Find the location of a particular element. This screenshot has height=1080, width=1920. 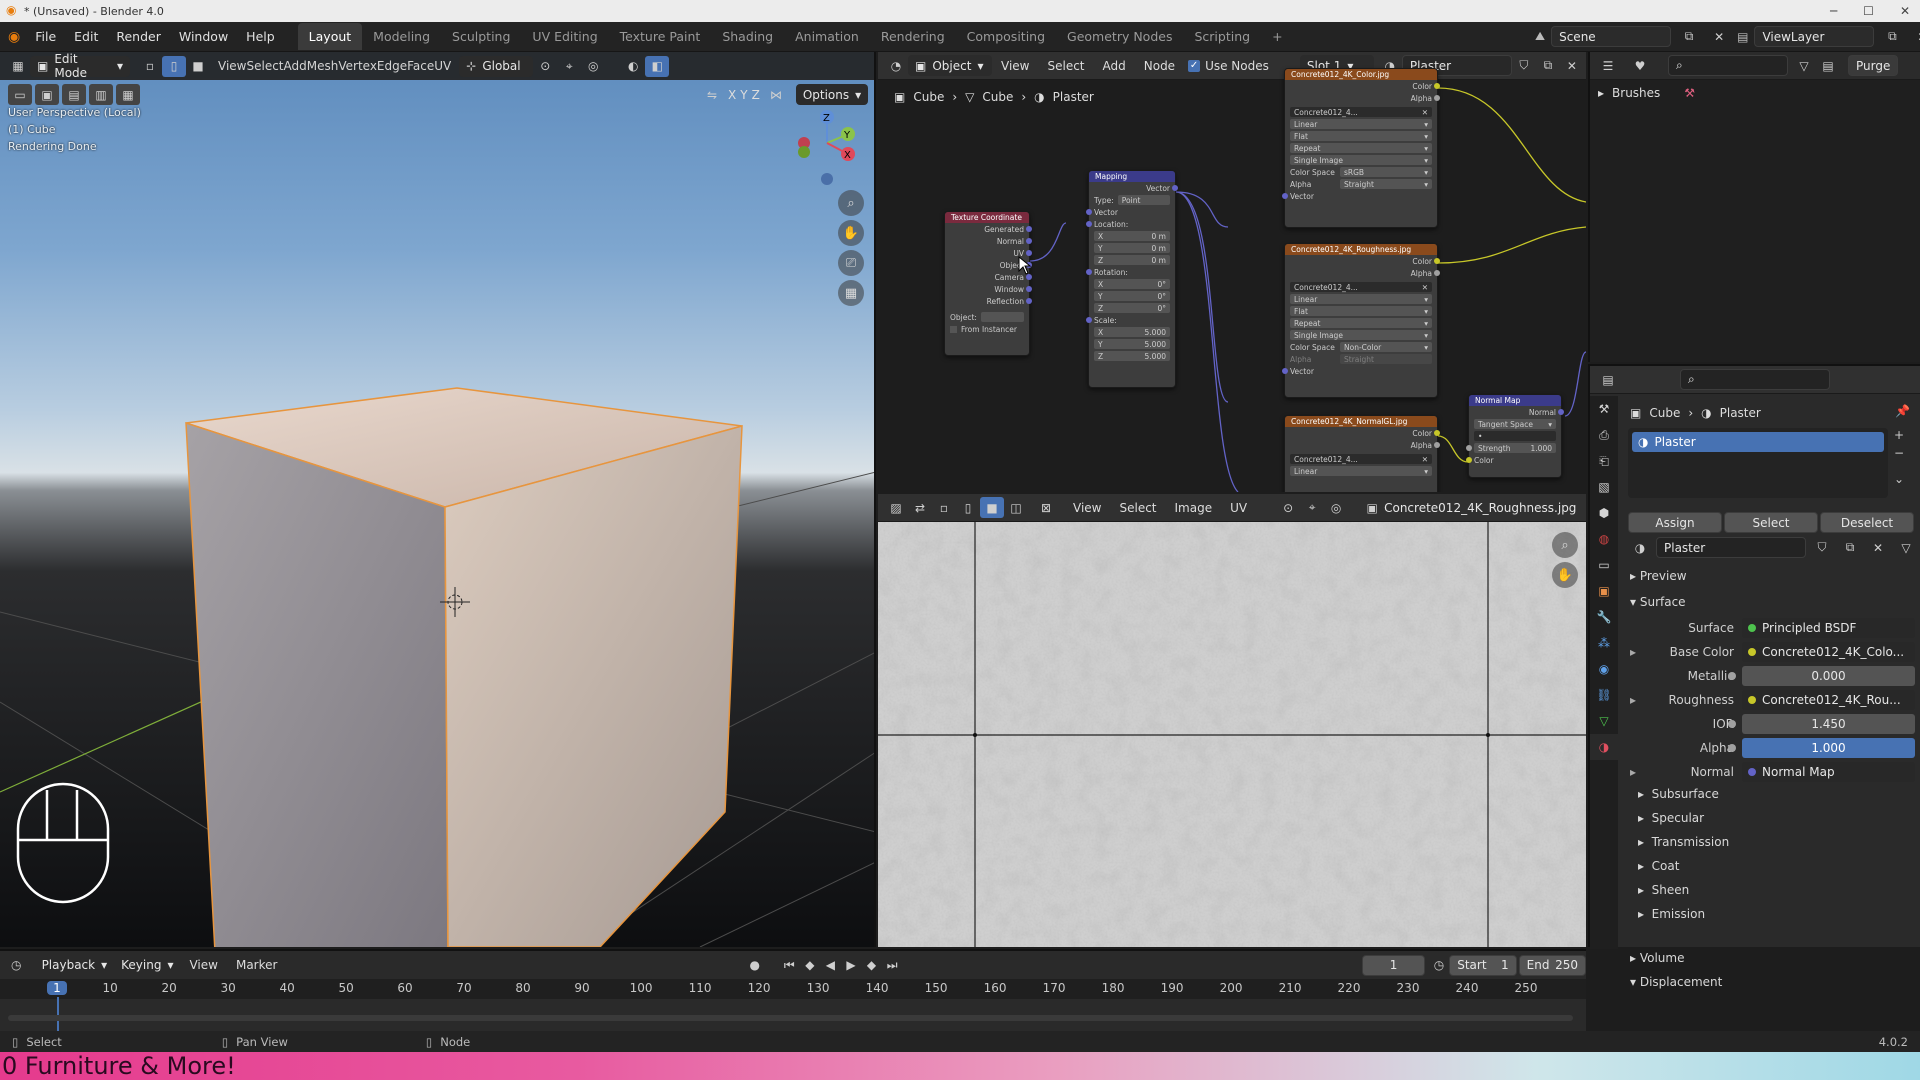

overlay-icon: ◐ is located at coordinates (633, 66).